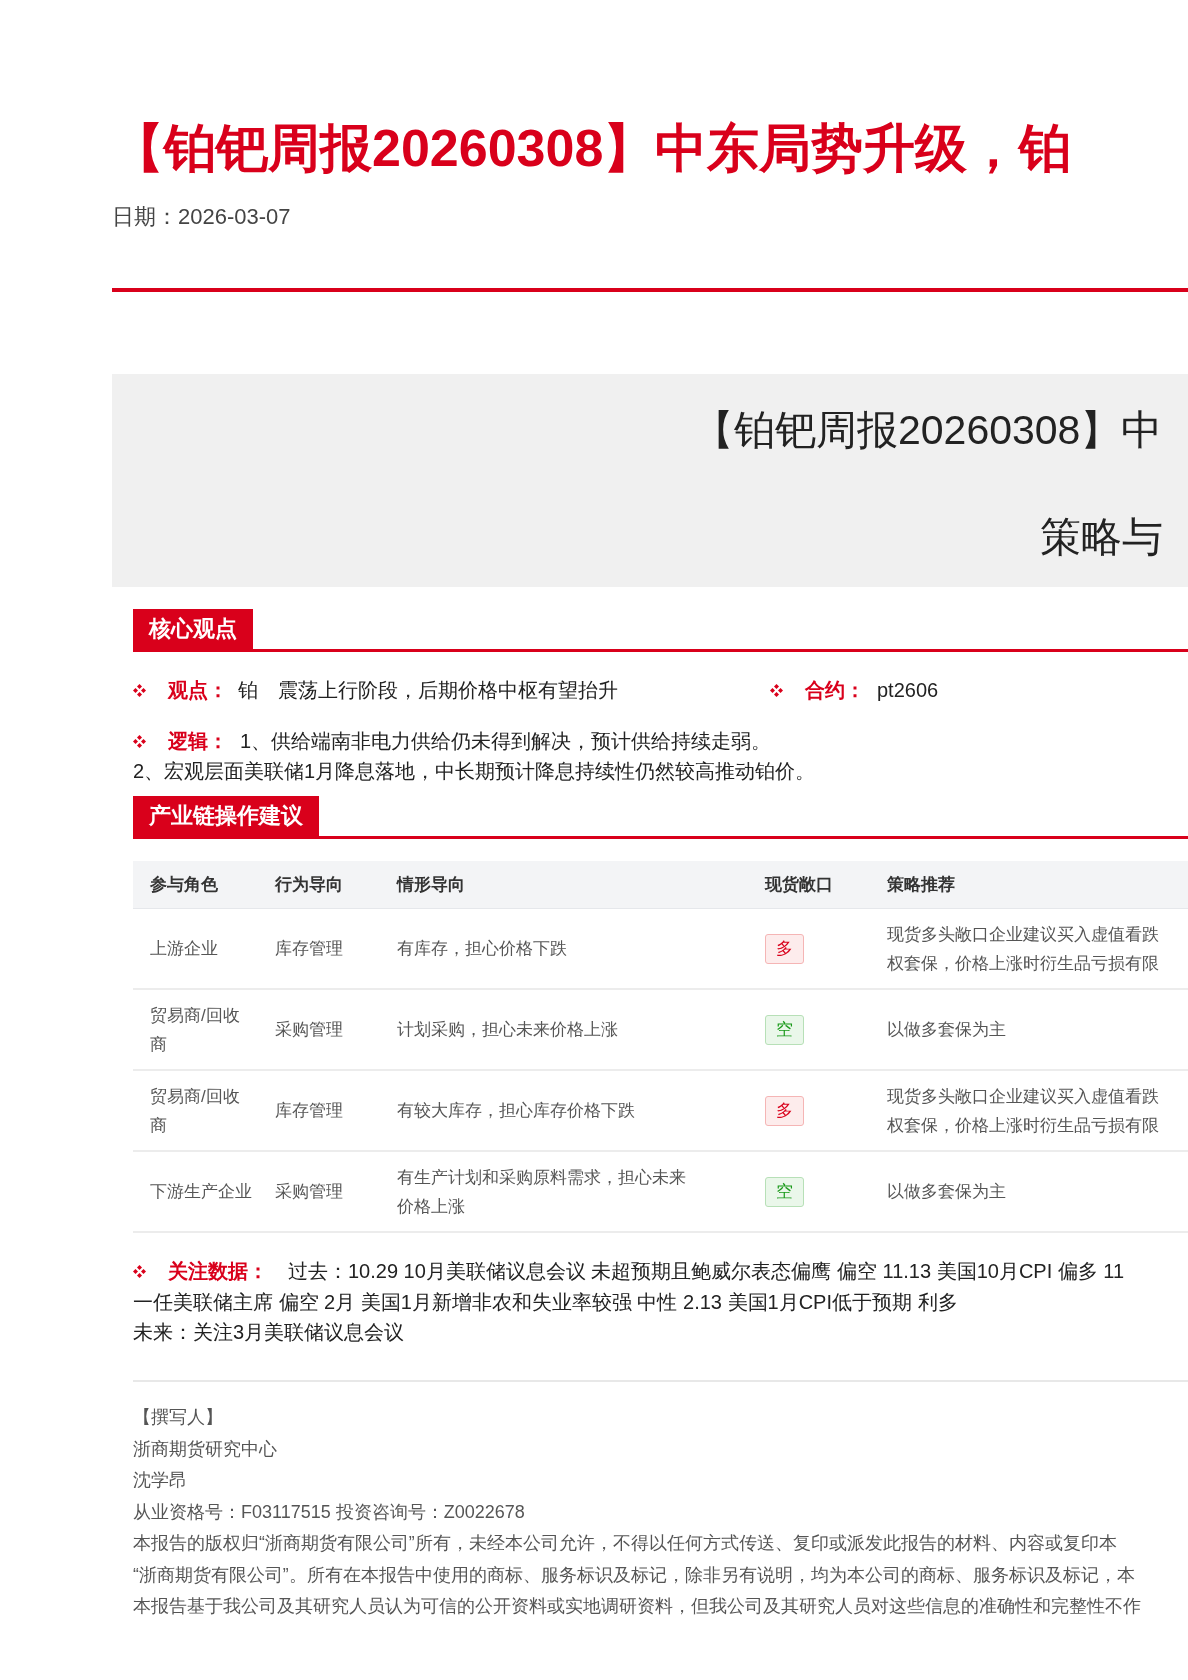 The width and height of the screenshot is (1188, 1680). Describe the element at coordinates (198, 690) in the screenshot. I see `view-label: 观点：` at that location.